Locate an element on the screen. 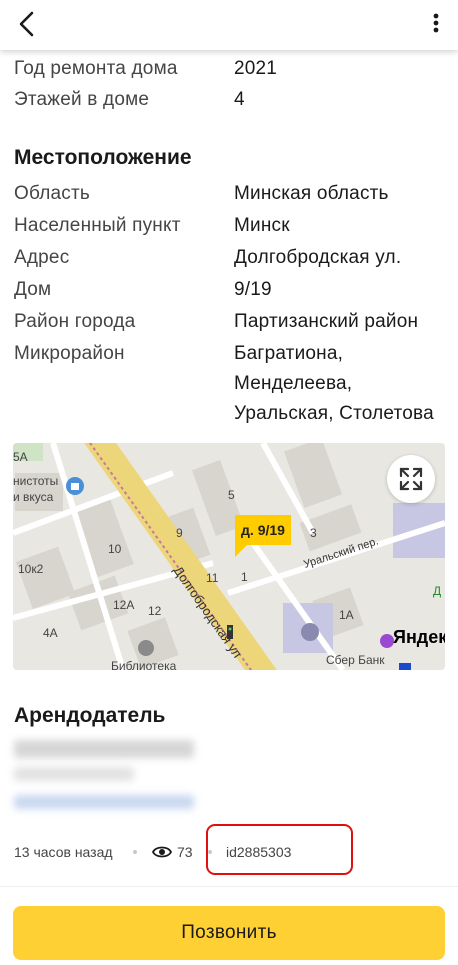  region-value: Минская область is located at coordinates (311, 193).